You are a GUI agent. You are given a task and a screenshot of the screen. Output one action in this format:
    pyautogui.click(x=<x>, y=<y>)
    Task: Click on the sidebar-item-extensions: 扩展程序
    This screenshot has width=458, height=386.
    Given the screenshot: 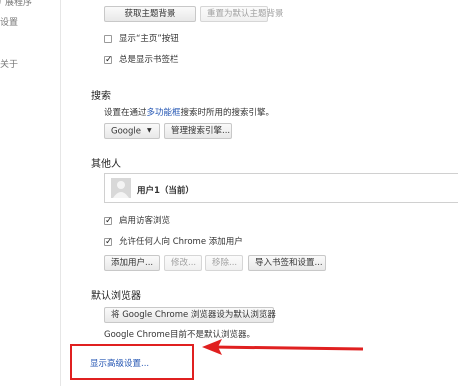 What is the action you would take?
    pyautogui.click(x=16, y=4)
    